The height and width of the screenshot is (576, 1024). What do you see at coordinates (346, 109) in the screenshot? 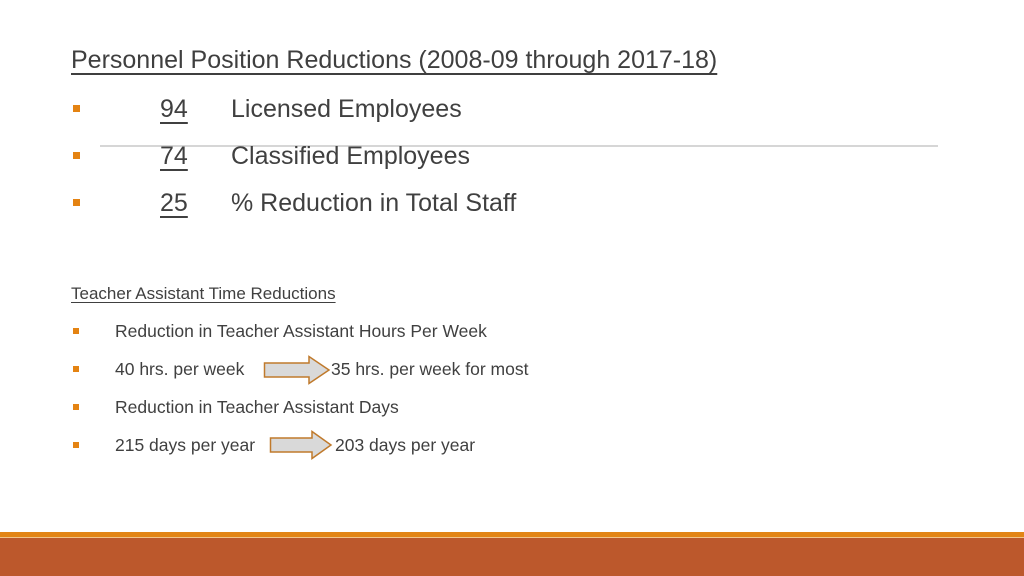
I see `personnel-label: Licensed Employees` at bounding box center [346, 109].